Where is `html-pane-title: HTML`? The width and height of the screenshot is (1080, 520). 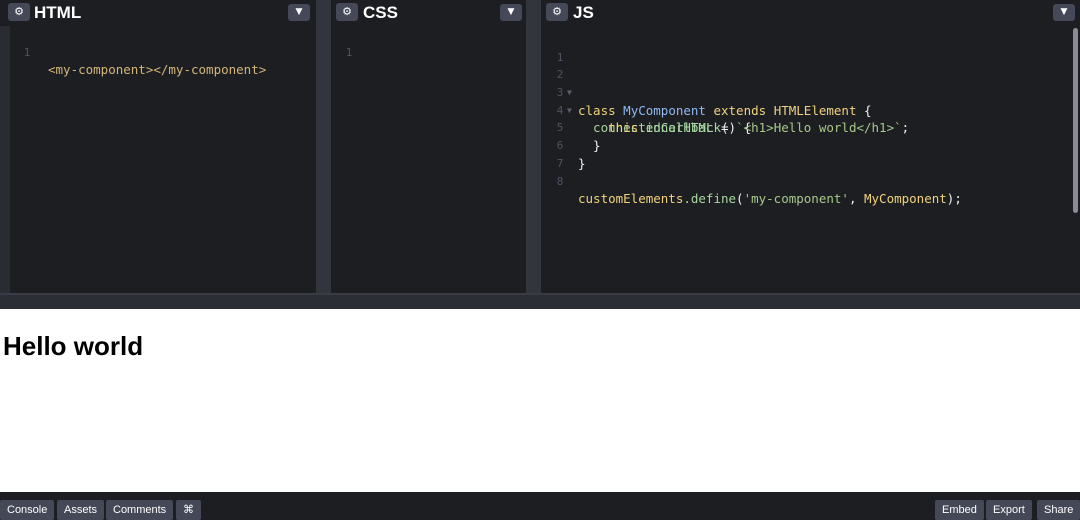 html-pane-title: HTML is located at coordinates (58, 12).